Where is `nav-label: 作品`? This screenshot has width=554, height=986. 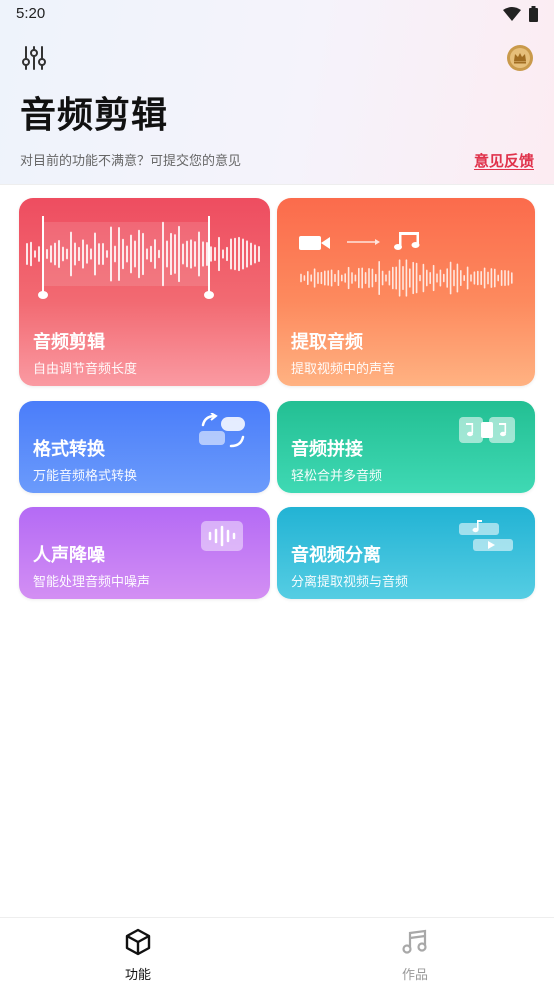 nav-label: 作品 is located at coordinates (414, 975).